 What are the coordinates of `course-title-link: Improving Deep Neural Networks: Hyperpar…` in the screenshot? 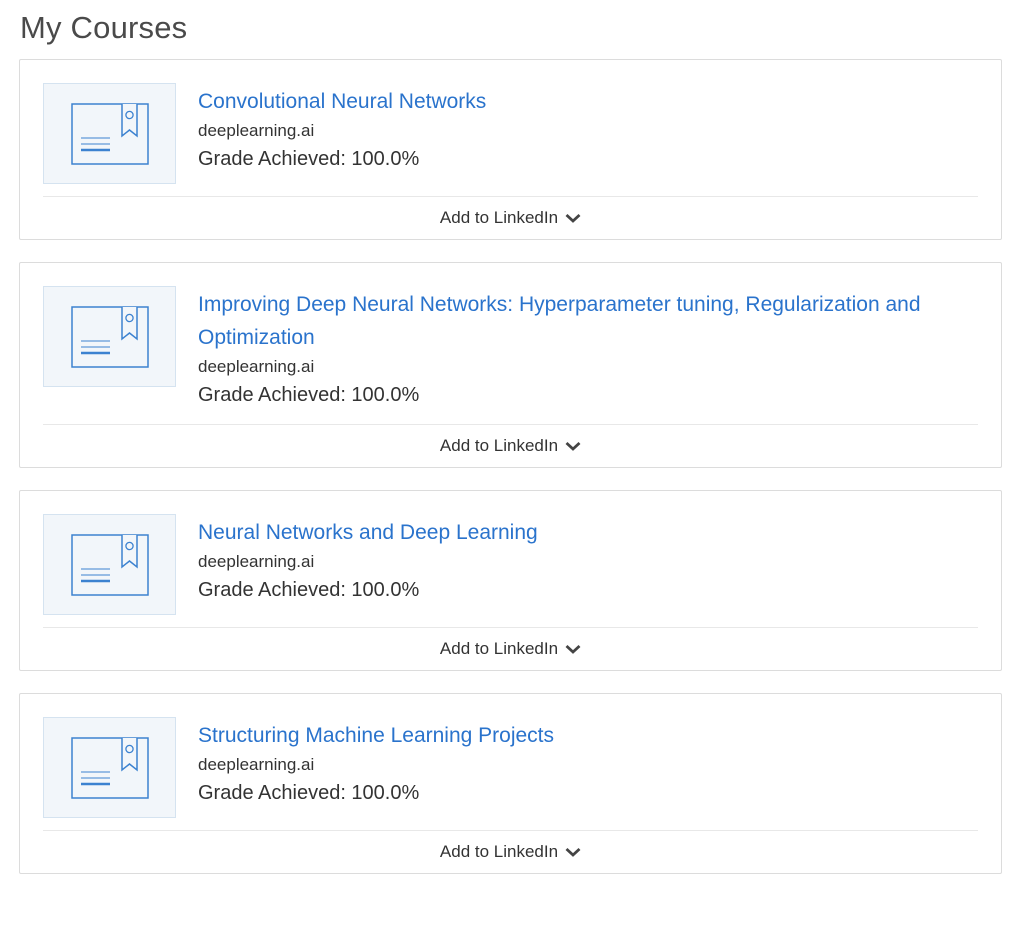 It's located at (588, 321).